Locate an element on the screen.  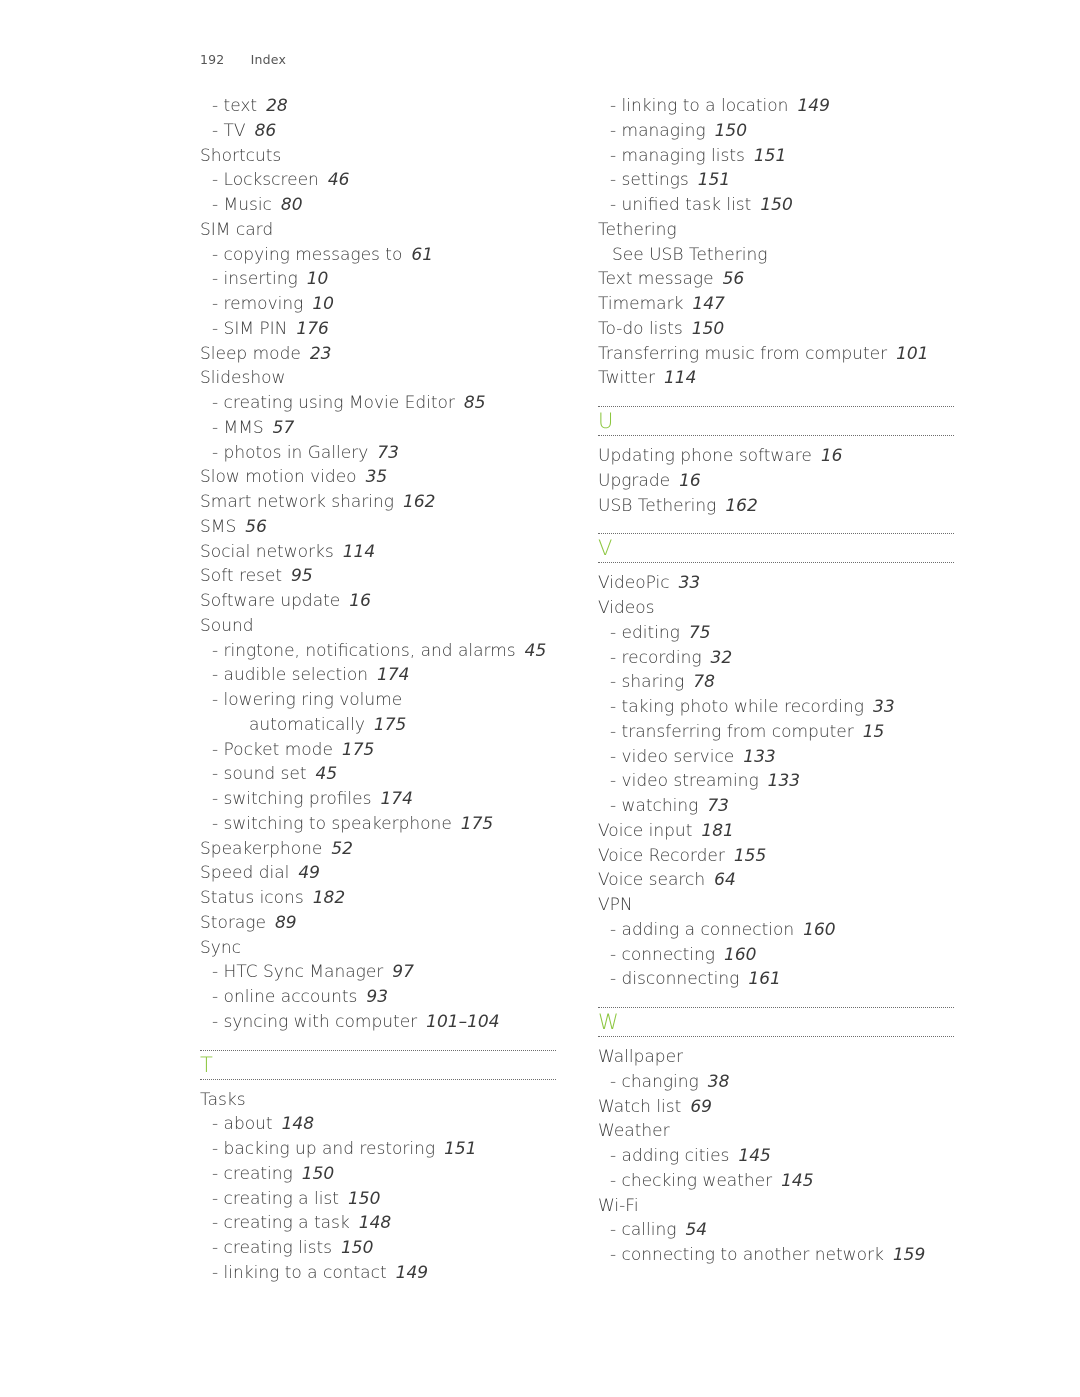
page-reference-link: 101 is located at coordinates (912, 354).